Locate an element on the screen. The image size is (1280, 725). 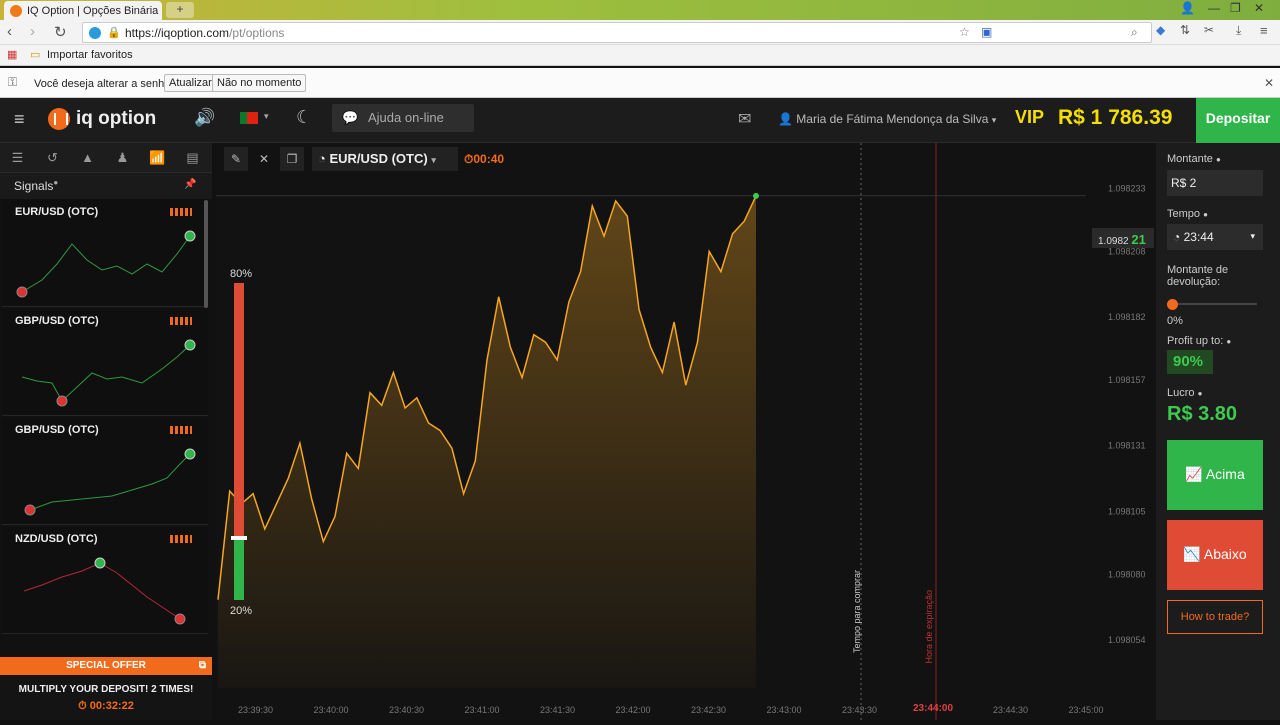
put-button: 📉 Abaixo is located at coordinates (1215, 555).